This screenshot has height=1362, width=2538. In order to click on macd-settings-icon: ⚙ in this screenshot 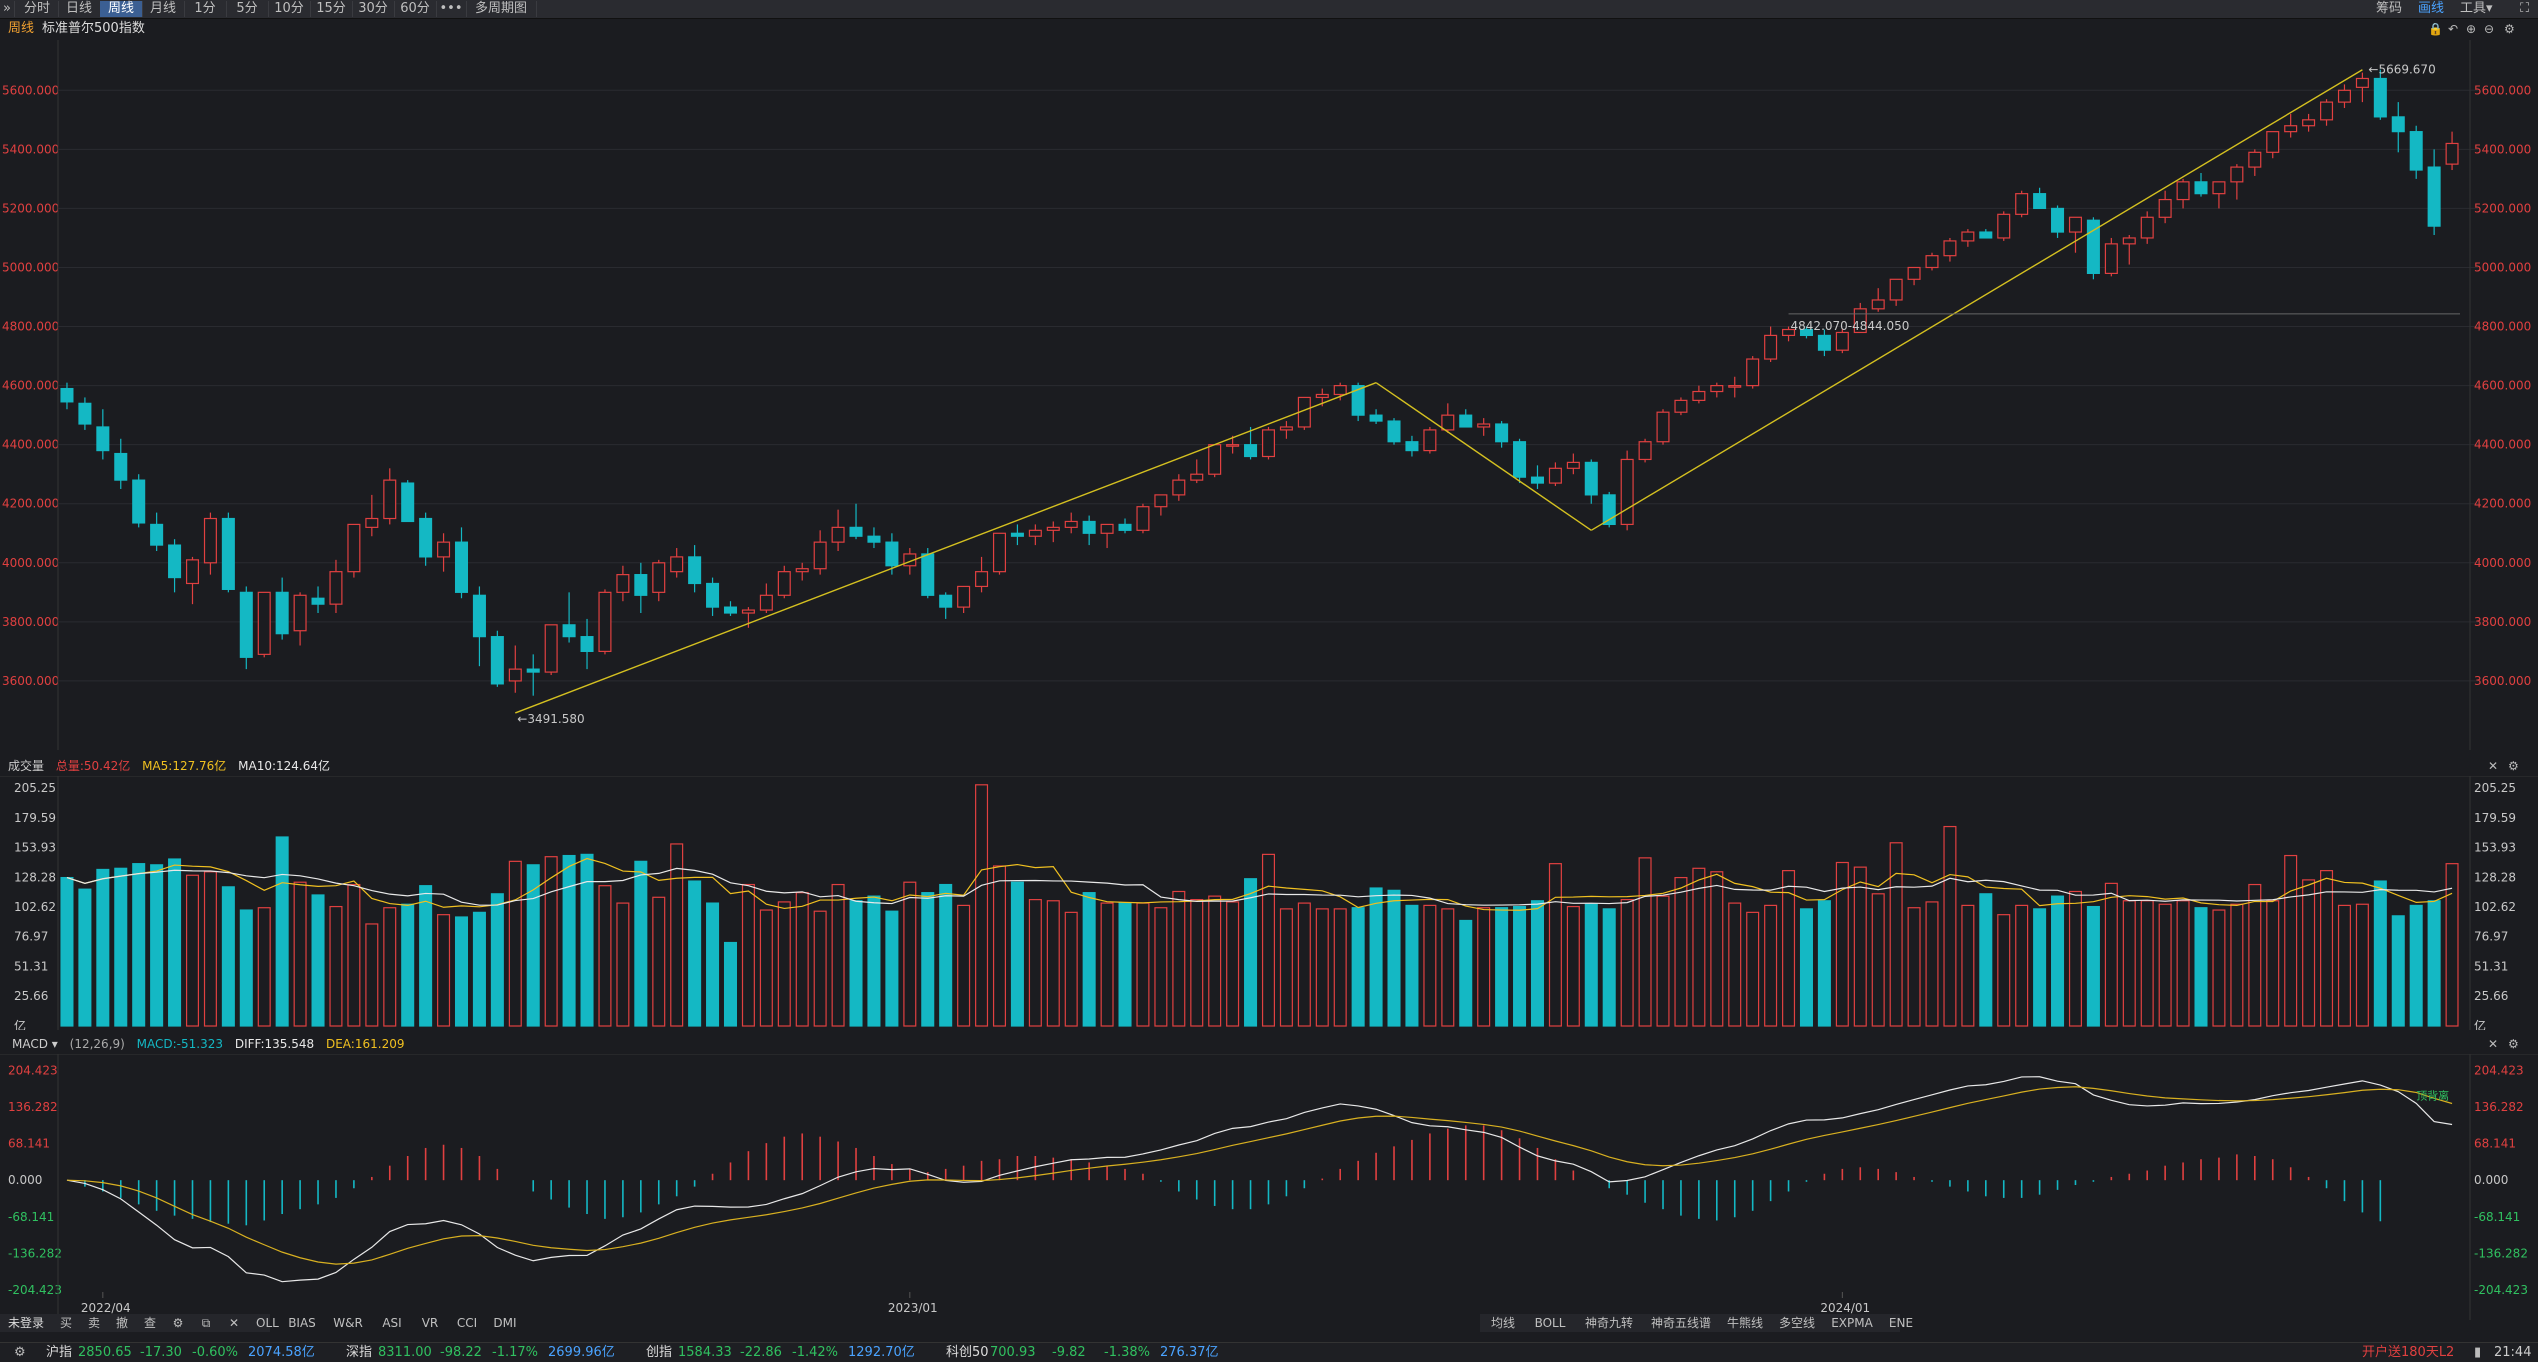, I will do `click(2513, 1044)`.